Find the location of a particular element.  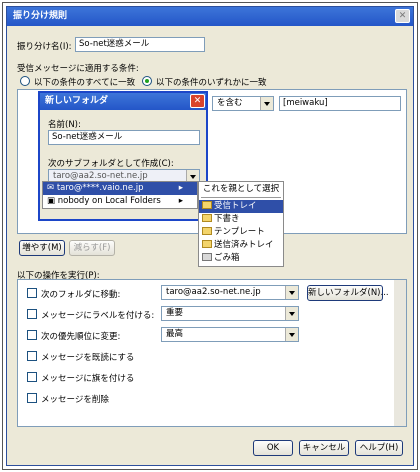

local-folders-label: nobody on Local Folders is located at coordinates (109, 201).